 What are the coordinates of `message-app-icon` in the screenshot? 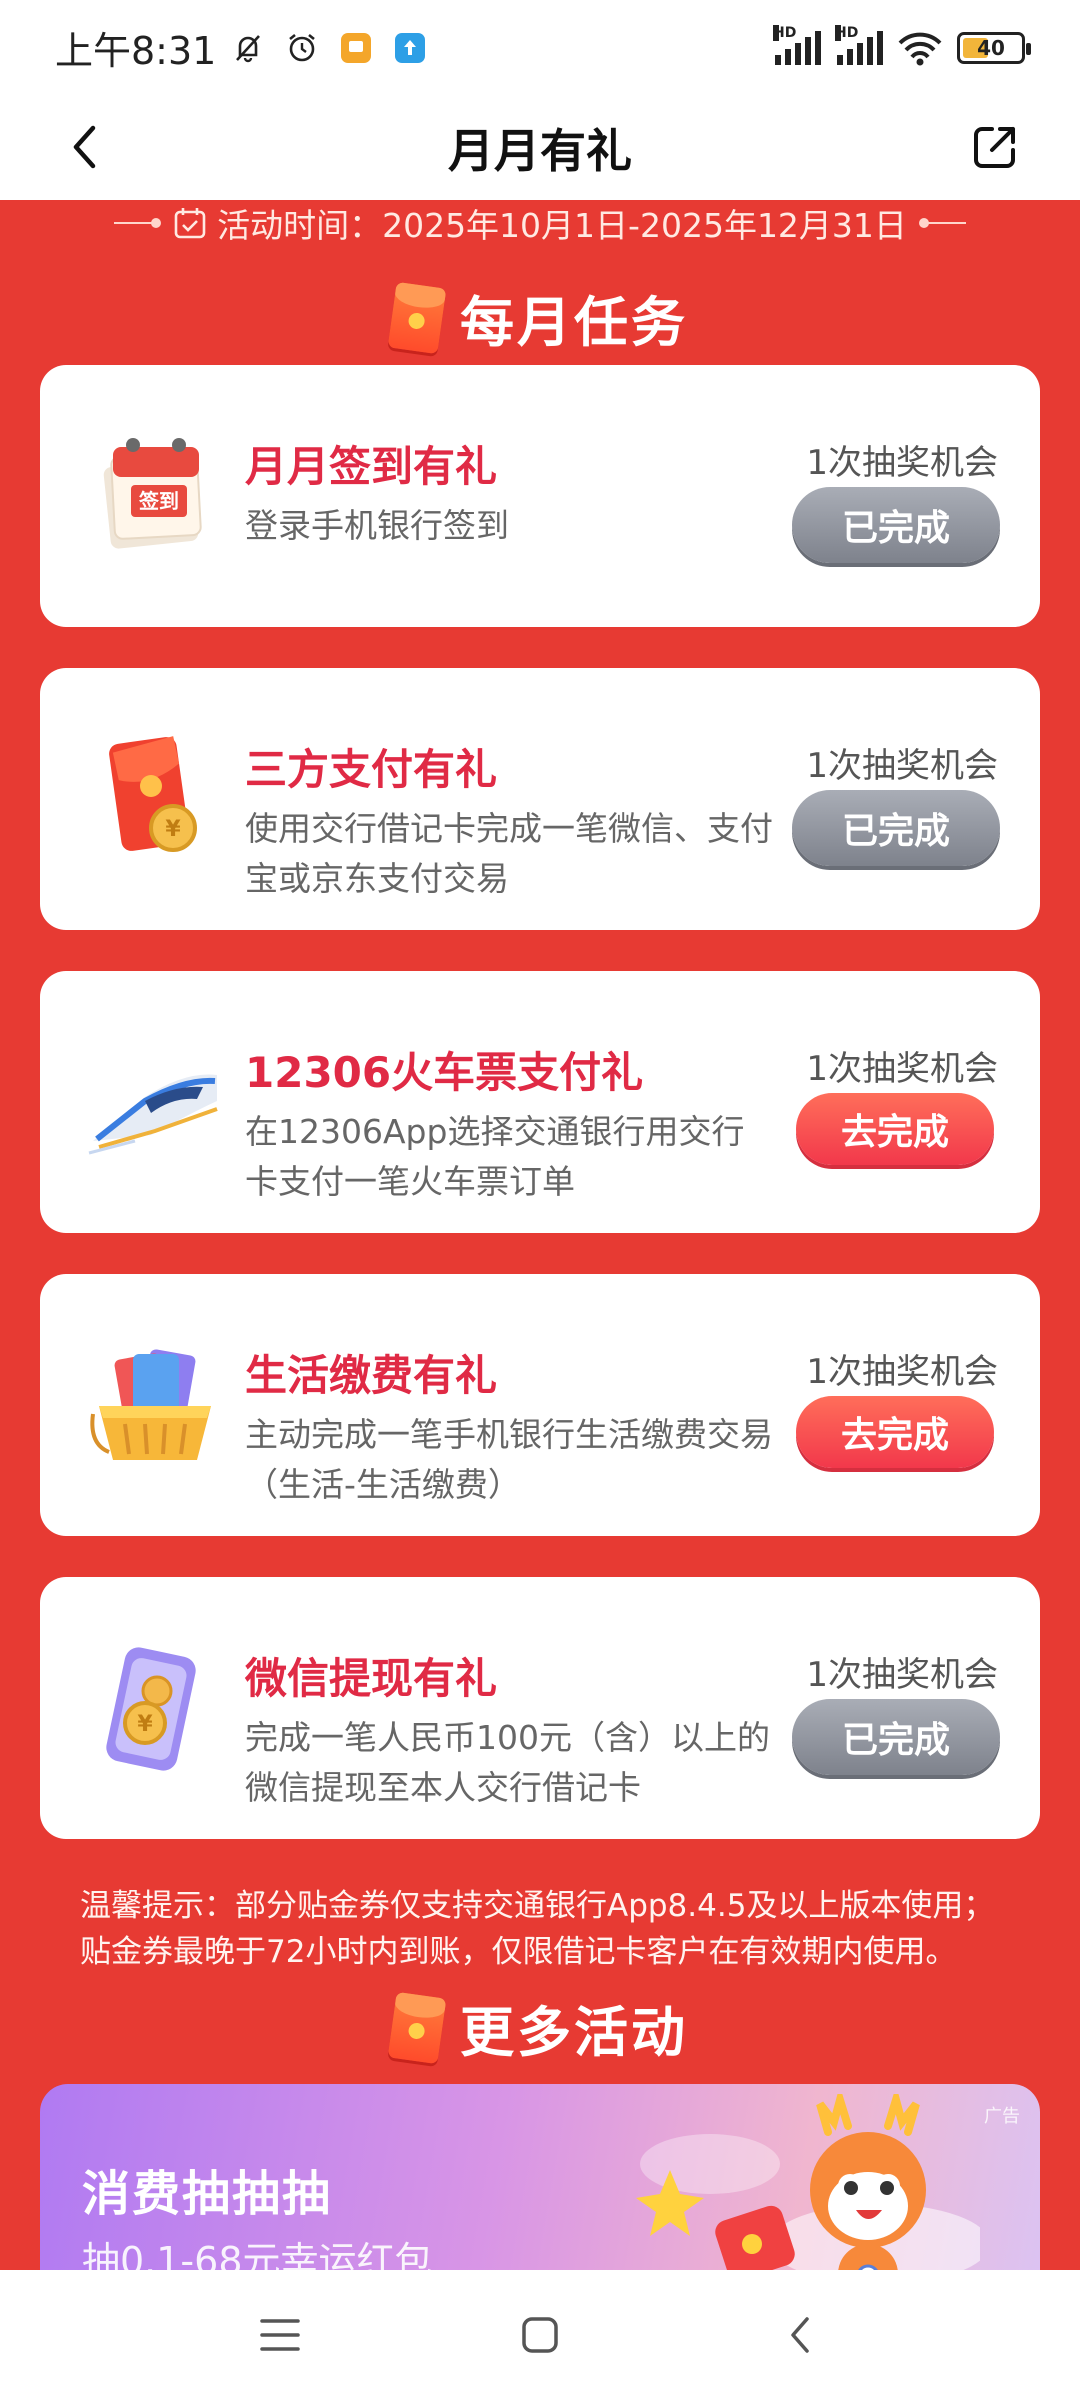 It's located at (356, 48).